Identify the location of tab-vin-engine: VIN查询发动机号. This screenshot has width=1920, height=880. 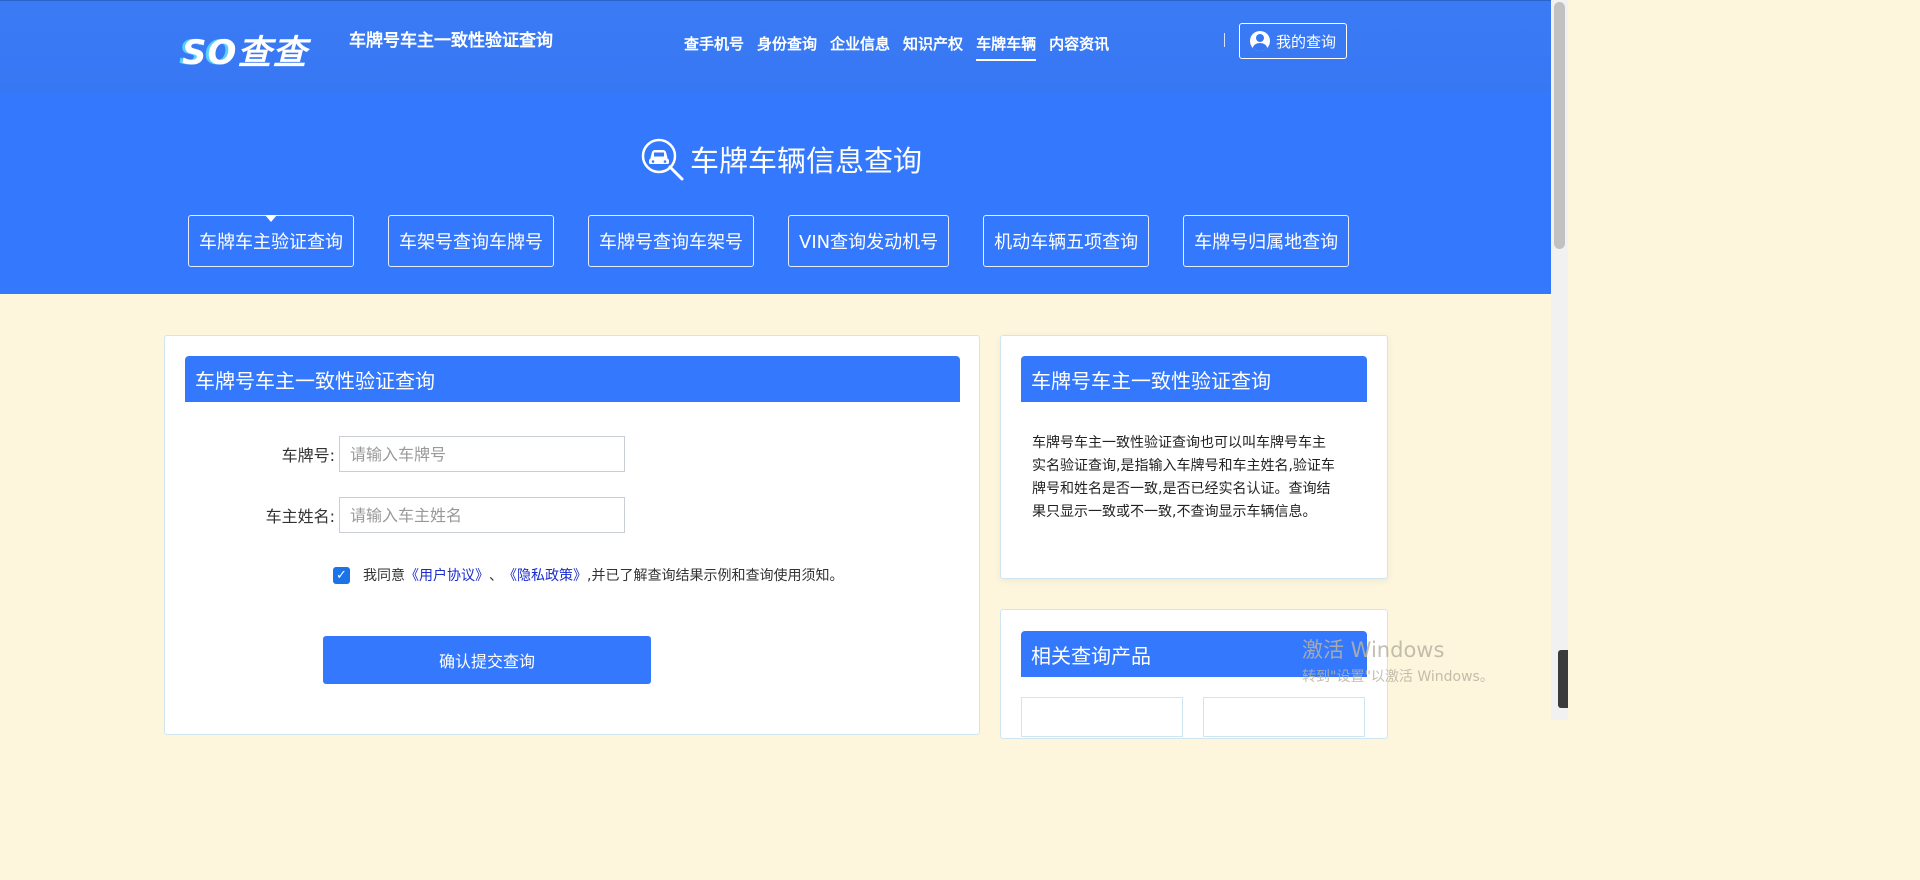
(869, 241).